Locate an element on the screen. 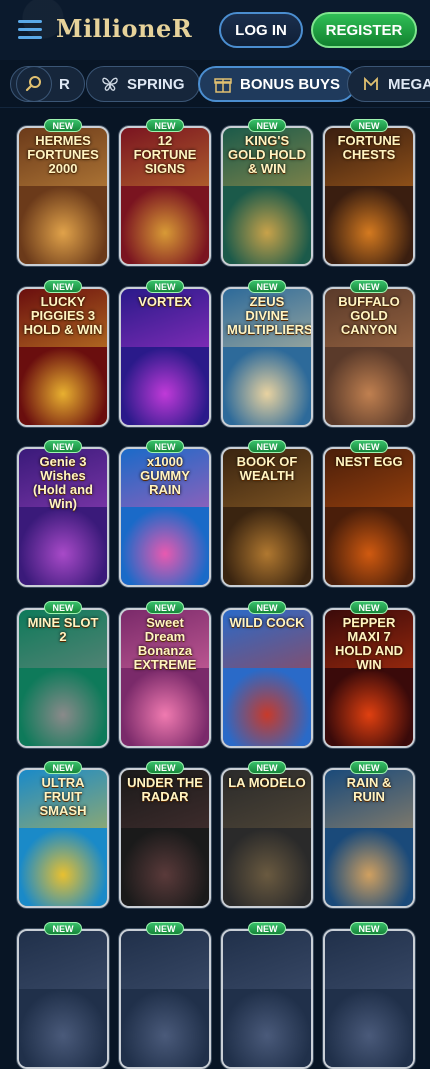 Image resolution: width=430 pixels, height=1069 pixels. game-card: FORTUNE CHESTS is located at coordinates (369, 196).